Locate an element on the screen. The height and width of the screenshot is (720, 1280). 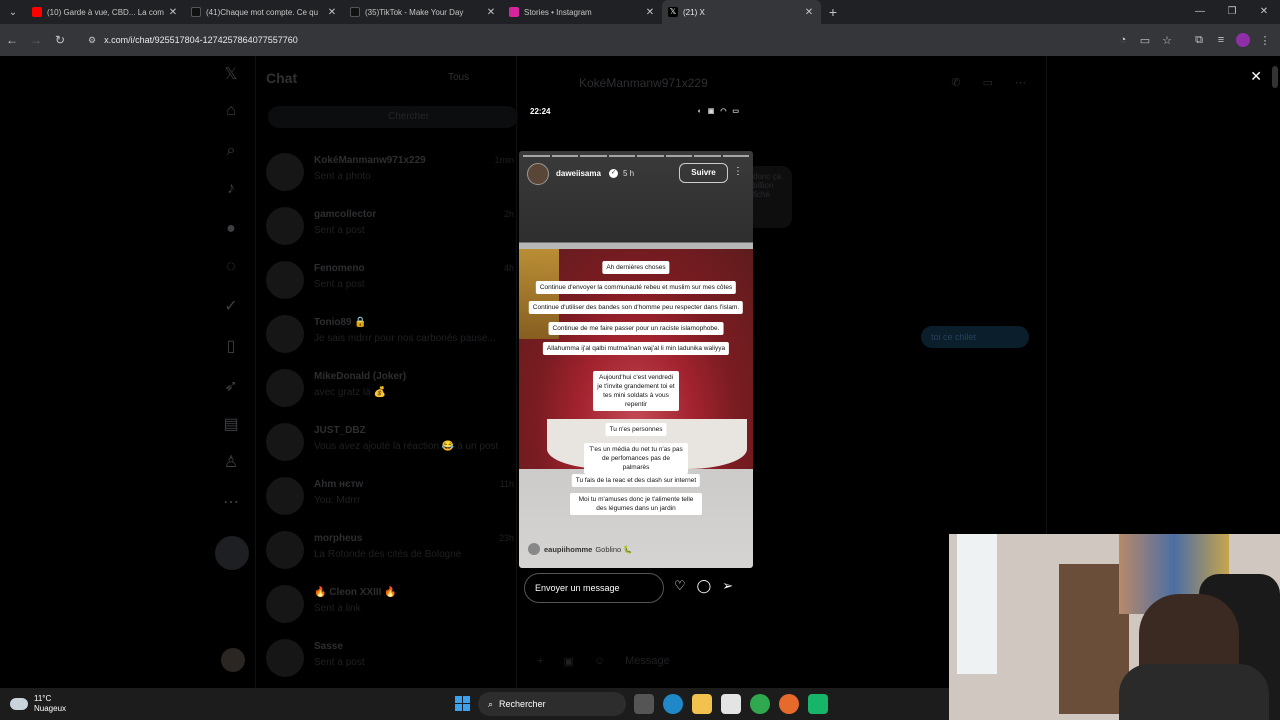
conversation-preview: Sent a link is located at coordinates (337, 608).